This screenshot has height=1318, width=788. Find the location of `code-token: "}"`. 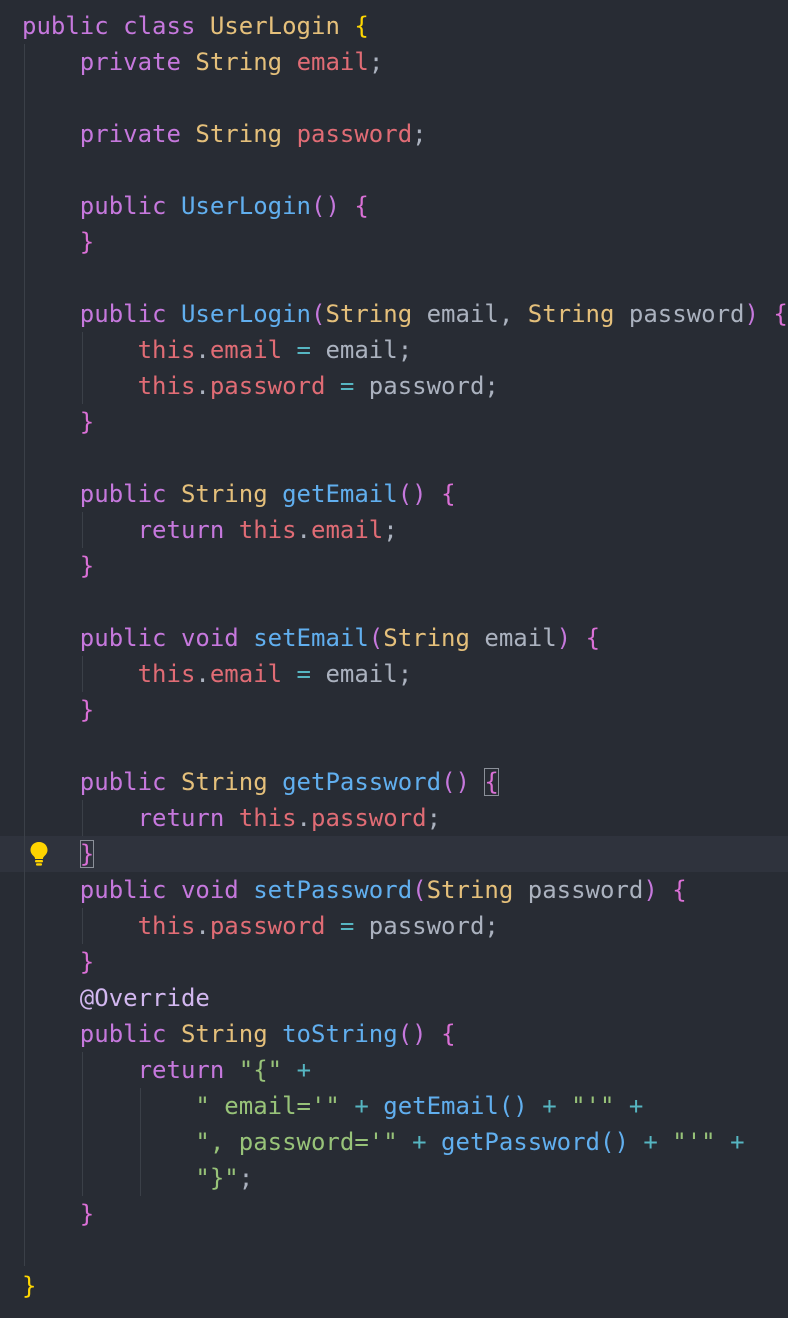

code-token: "}" is located at coordinates (217, 1178).